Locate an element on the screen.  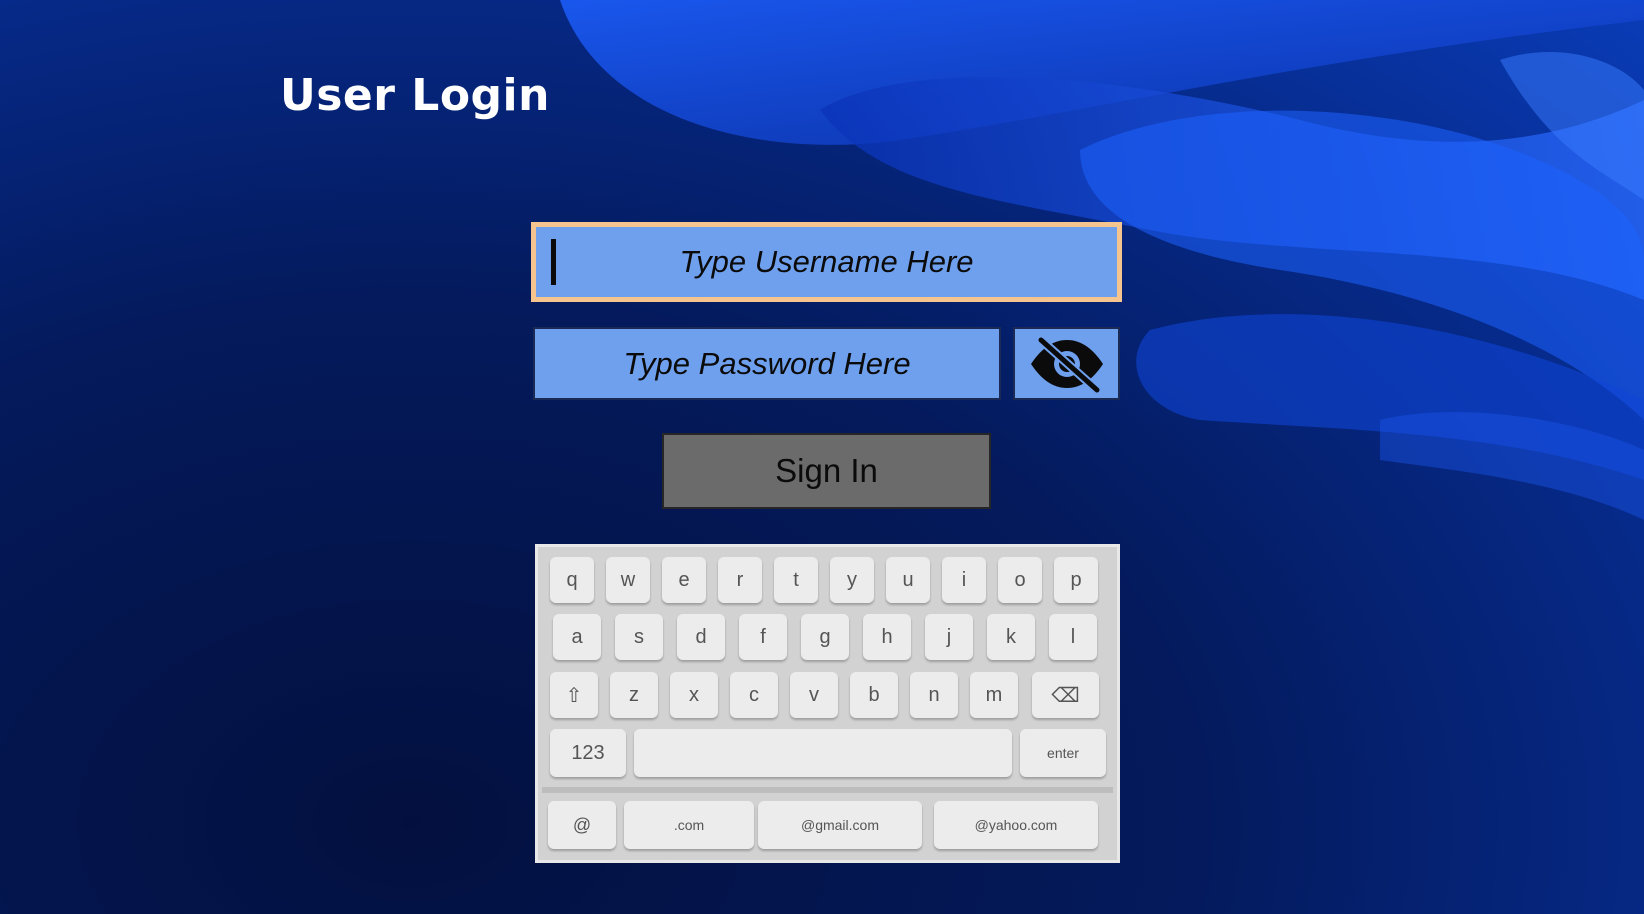
username-input: Type Username Here is located at coordinates (826, 262).